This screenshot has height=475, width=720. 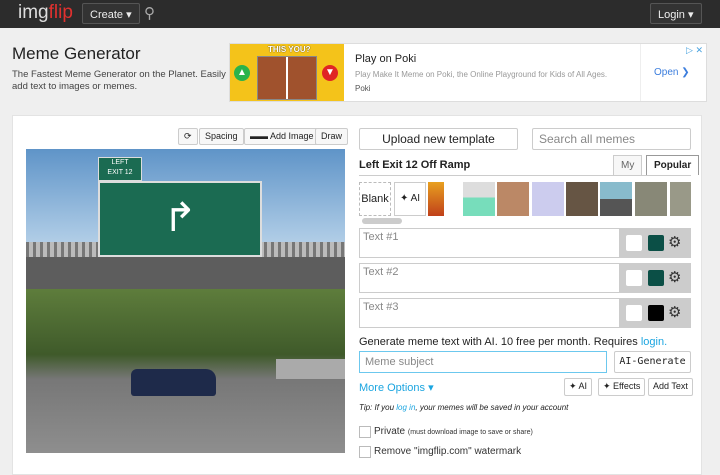 I want to click on text-box-row: Text #2 ⚙, so click(x=525, y=278).